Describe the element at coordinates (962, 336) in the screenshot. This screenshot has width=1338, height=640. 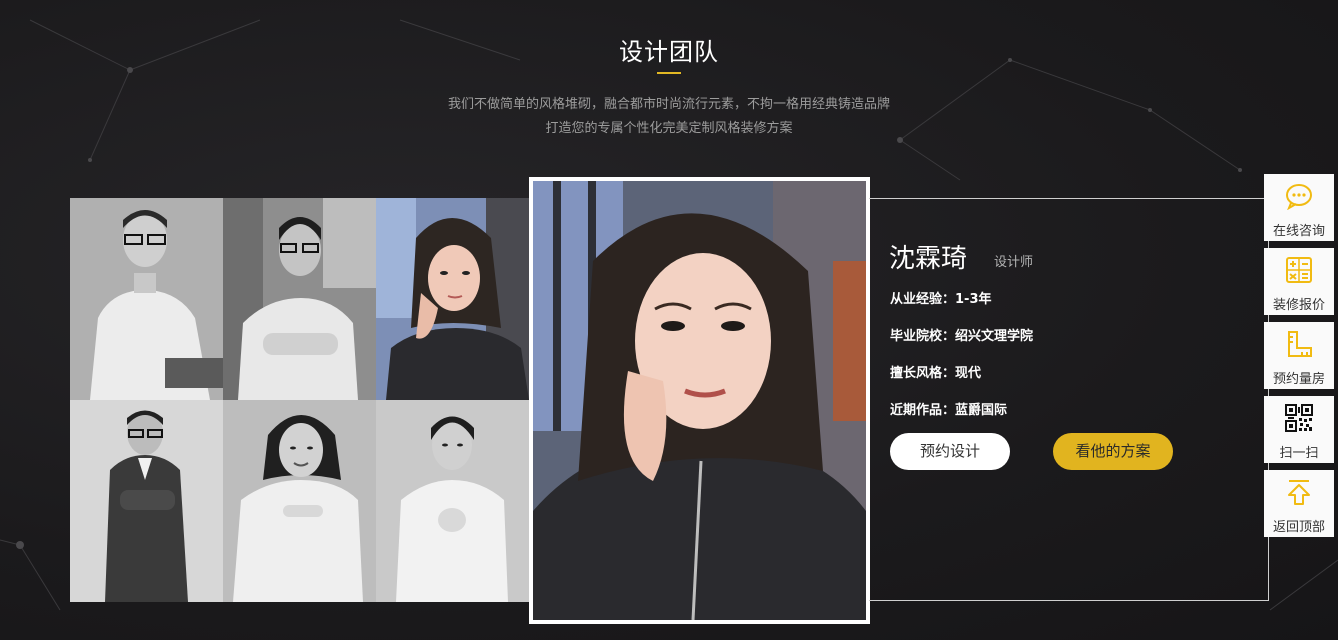
I see `designer-school: 毕业院校：绍兴文理学院` at that location.